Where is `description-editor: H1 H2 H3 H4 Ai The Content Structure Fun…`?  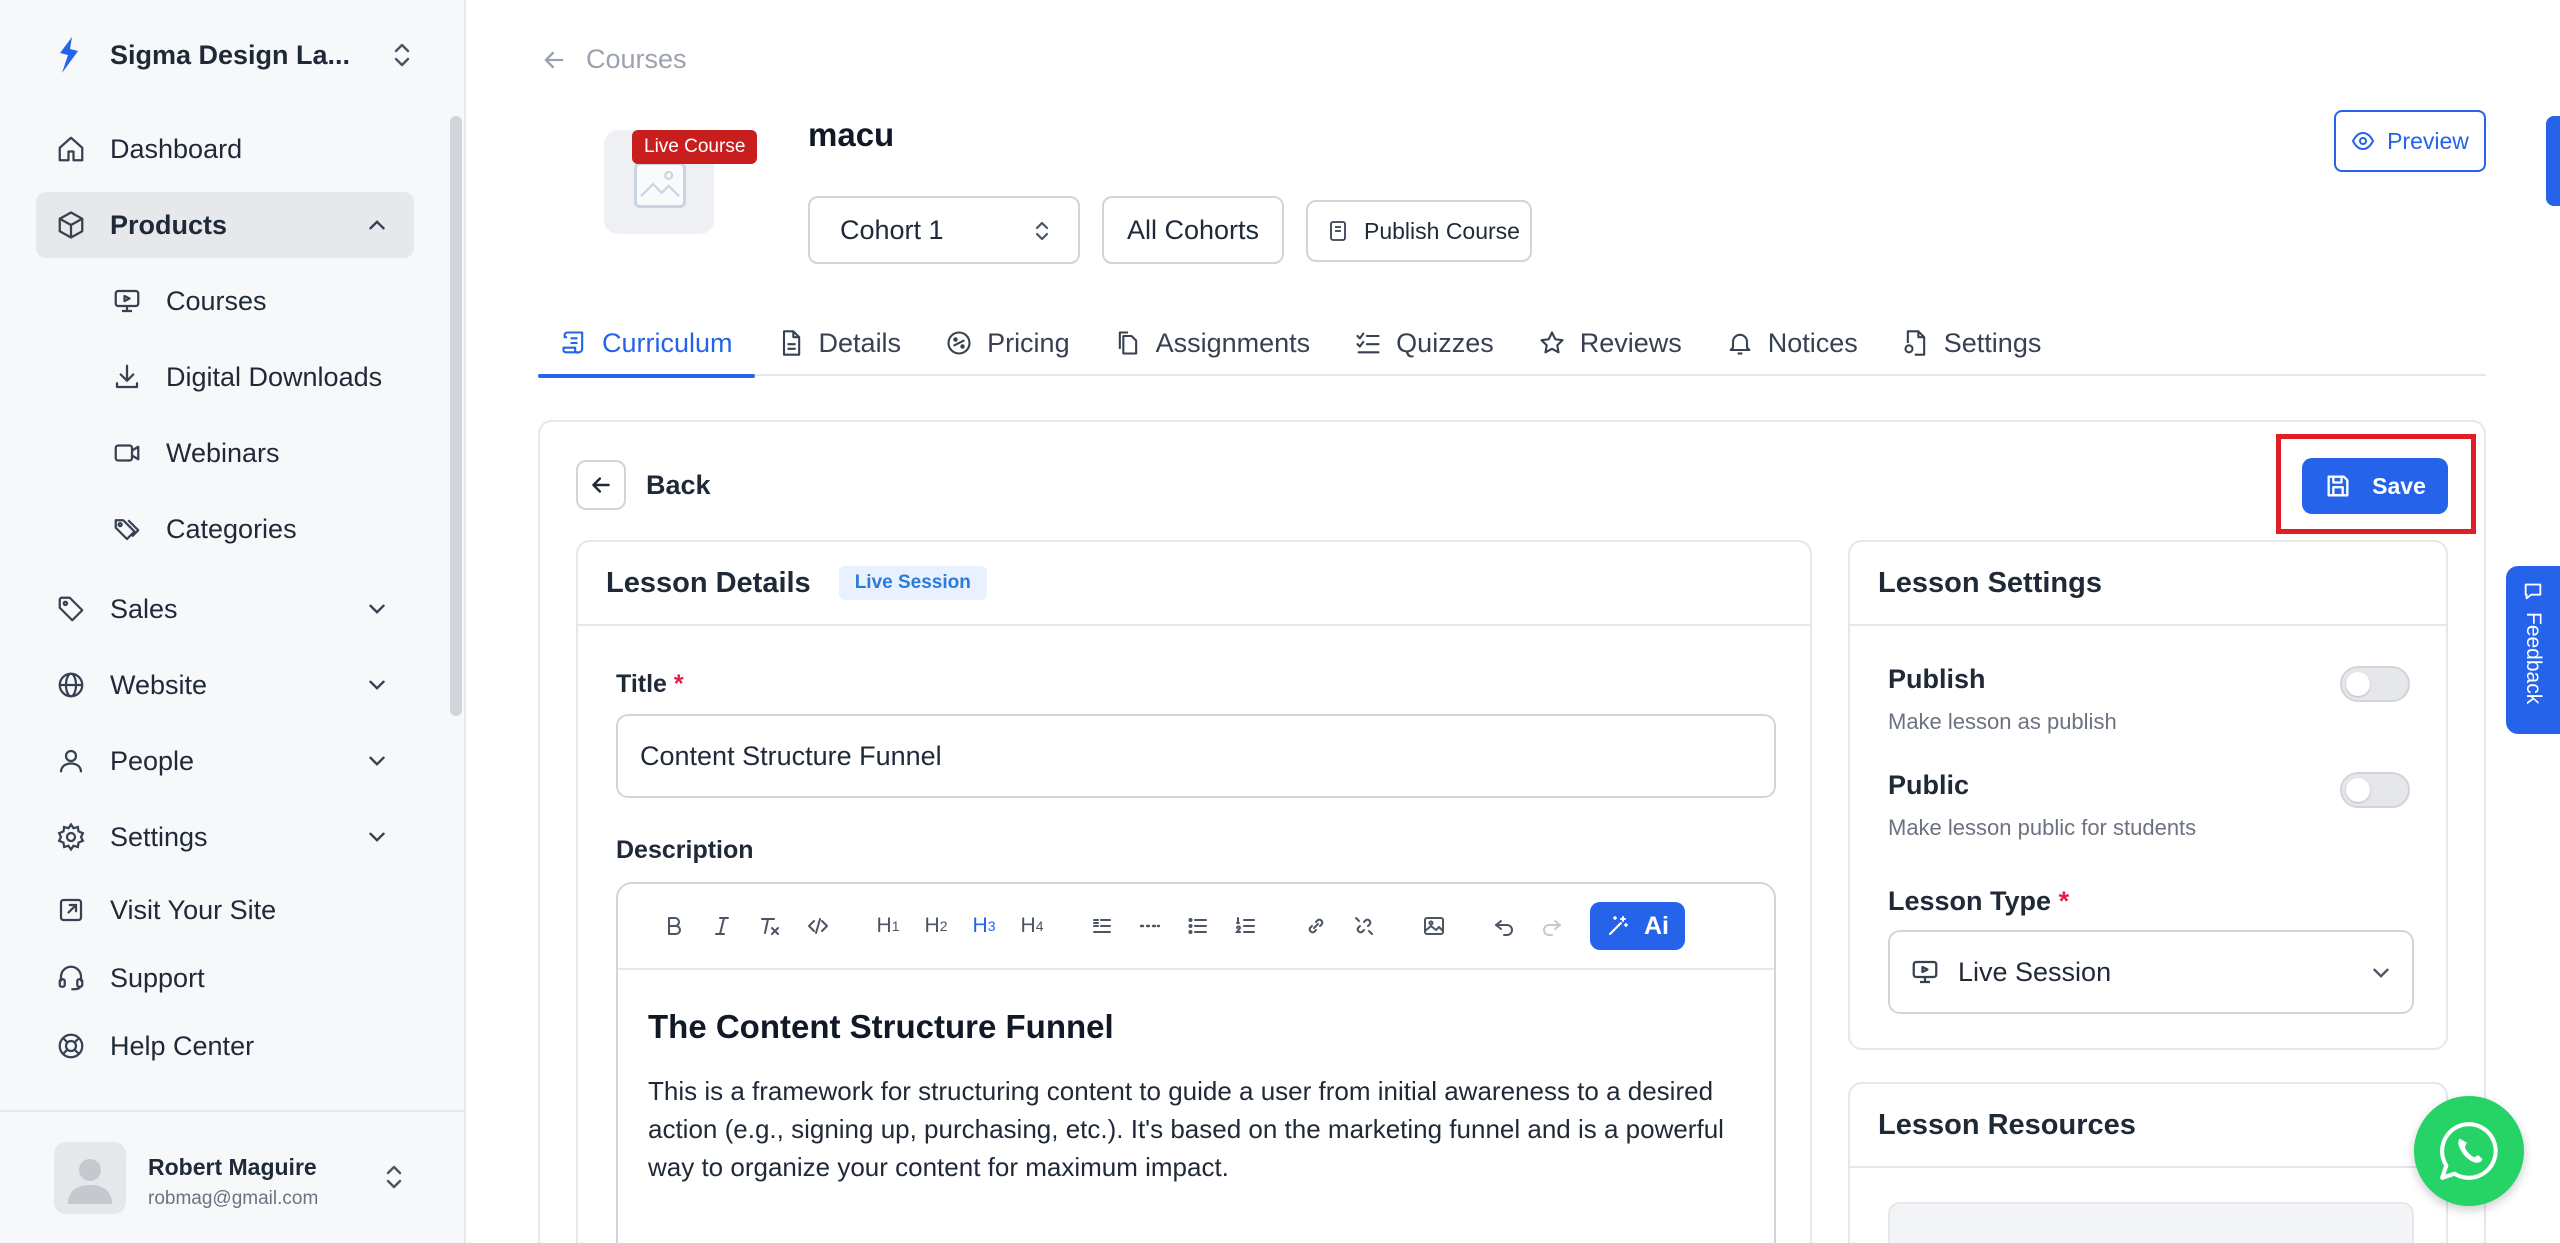 description-editor: H1 H2 H3 H4 Ai The Content Structure Fun… is located at coordinates (1196, 1062).